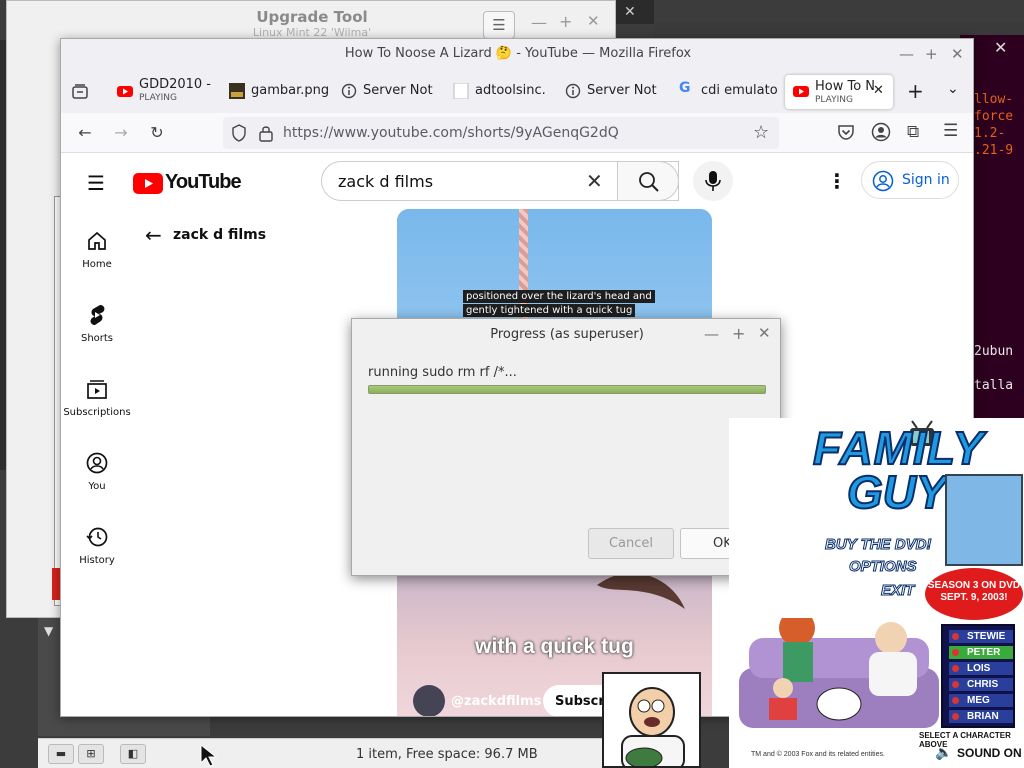 The height and width of the screenshot is (768, 1024). What do you see at coordinates (121, 133) in the screenshot?
I see `forward-icon: →` at bounding box center [121, 133].